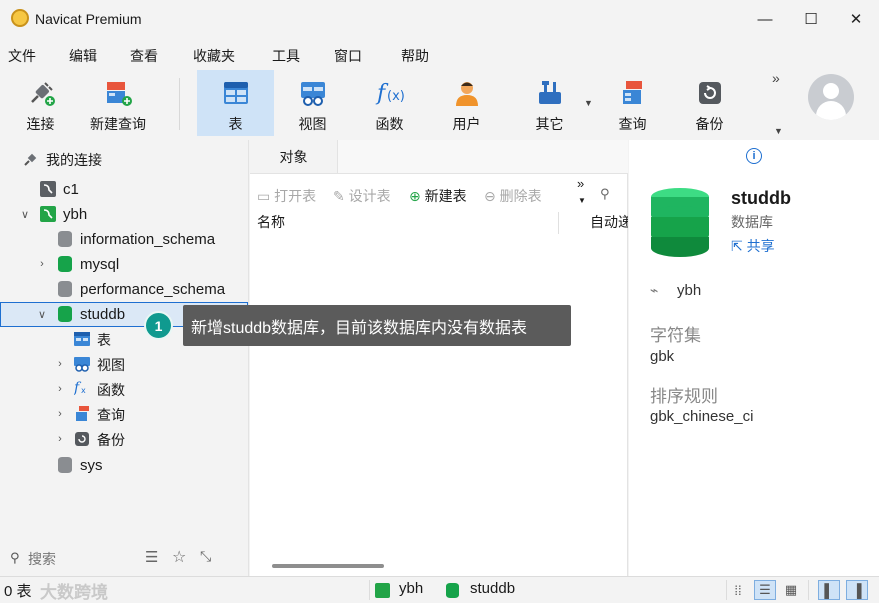  I want to click on tree-search-bar: ⚲ ☰ ☆ ⤡, so click(124, 559).